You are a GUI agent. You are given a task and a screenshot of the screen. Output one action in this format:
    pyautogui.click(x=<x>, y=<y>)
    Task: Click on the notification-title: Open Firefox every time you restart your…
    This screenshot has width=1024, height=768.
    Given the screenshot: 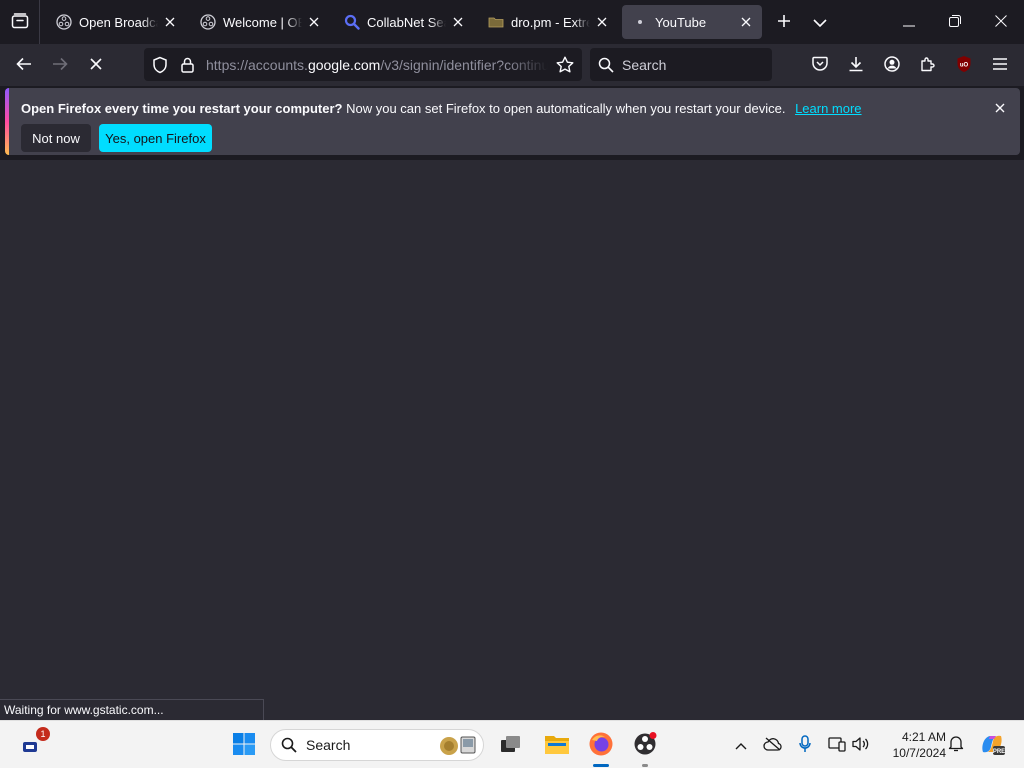 What is the action you would take?
    pyautogui.click(x=182, y=108)
    